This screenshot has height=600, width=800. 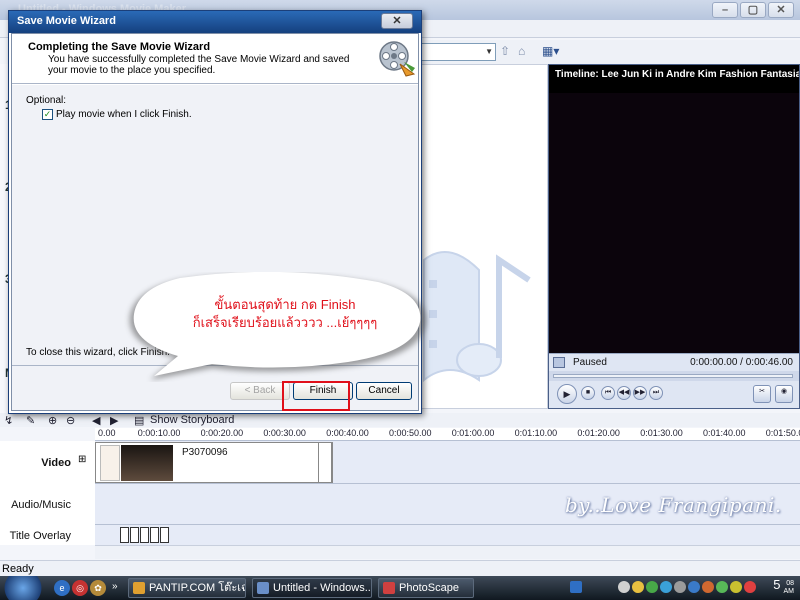 What do you see at coordinates (656, 393) in the screenshot?
I see `next-frame-icon: ⏭` at bounding box center [656, 393].